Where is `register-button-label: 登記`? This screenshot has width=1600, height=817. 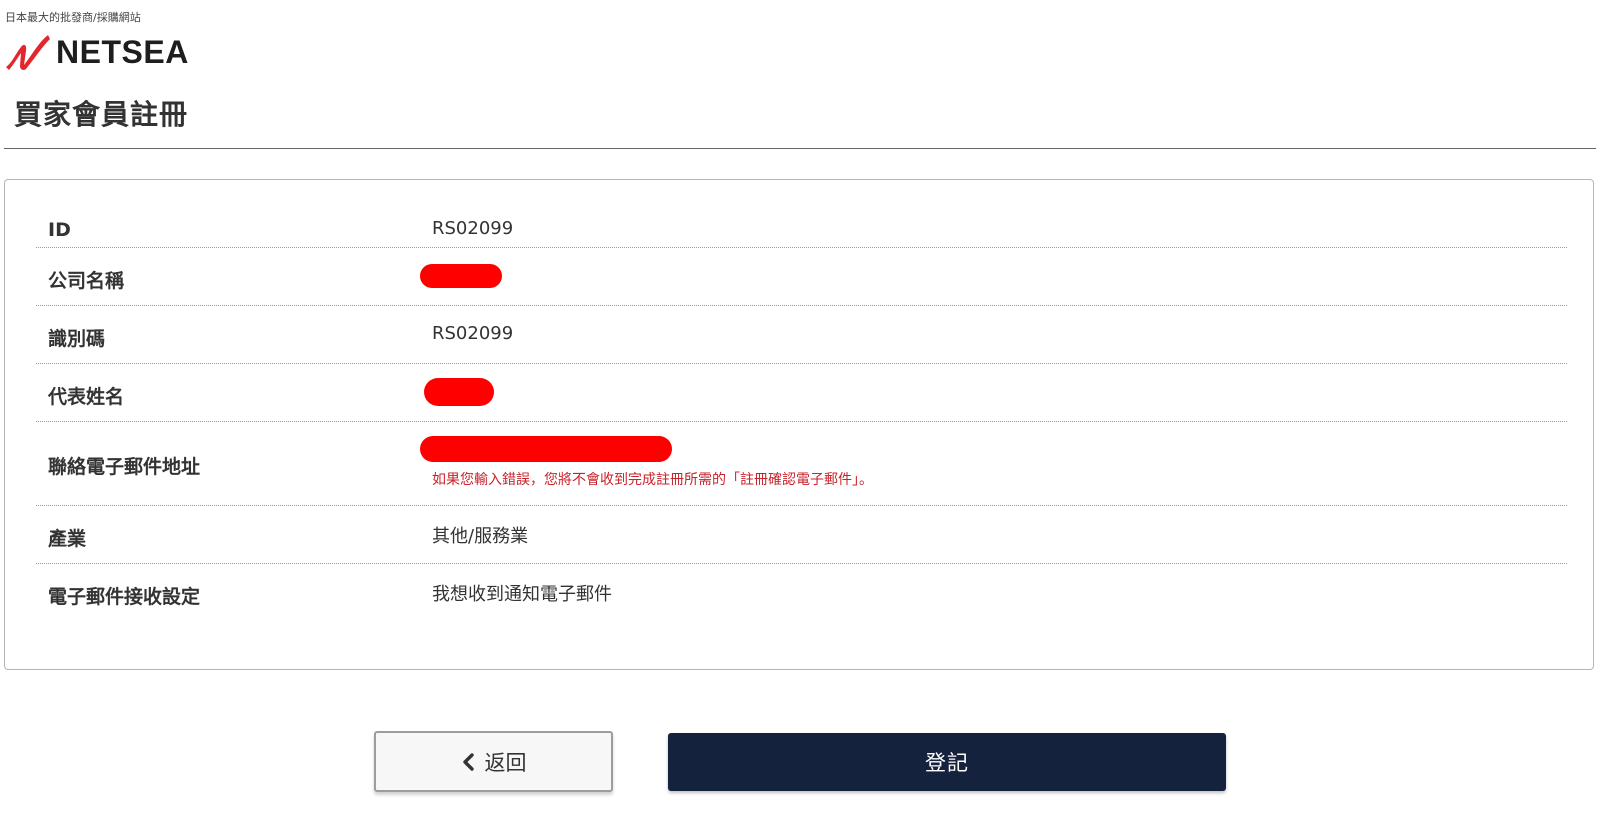
register-button-label: 登記 is located at coordinates (947, 763).